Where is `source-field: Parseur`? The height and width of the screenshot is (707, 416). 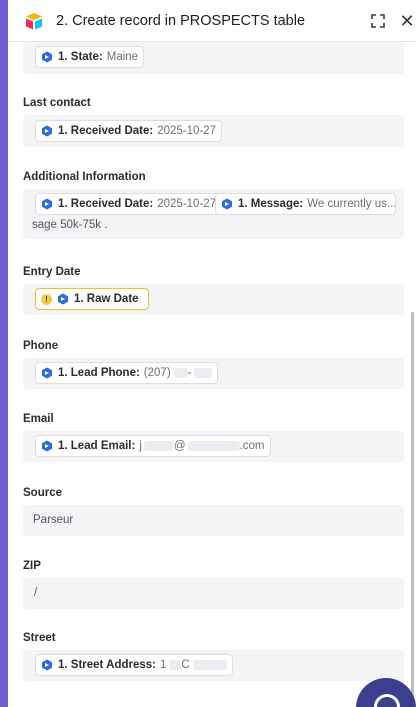 source-field: Parseur is located at coordinates (213, 520).